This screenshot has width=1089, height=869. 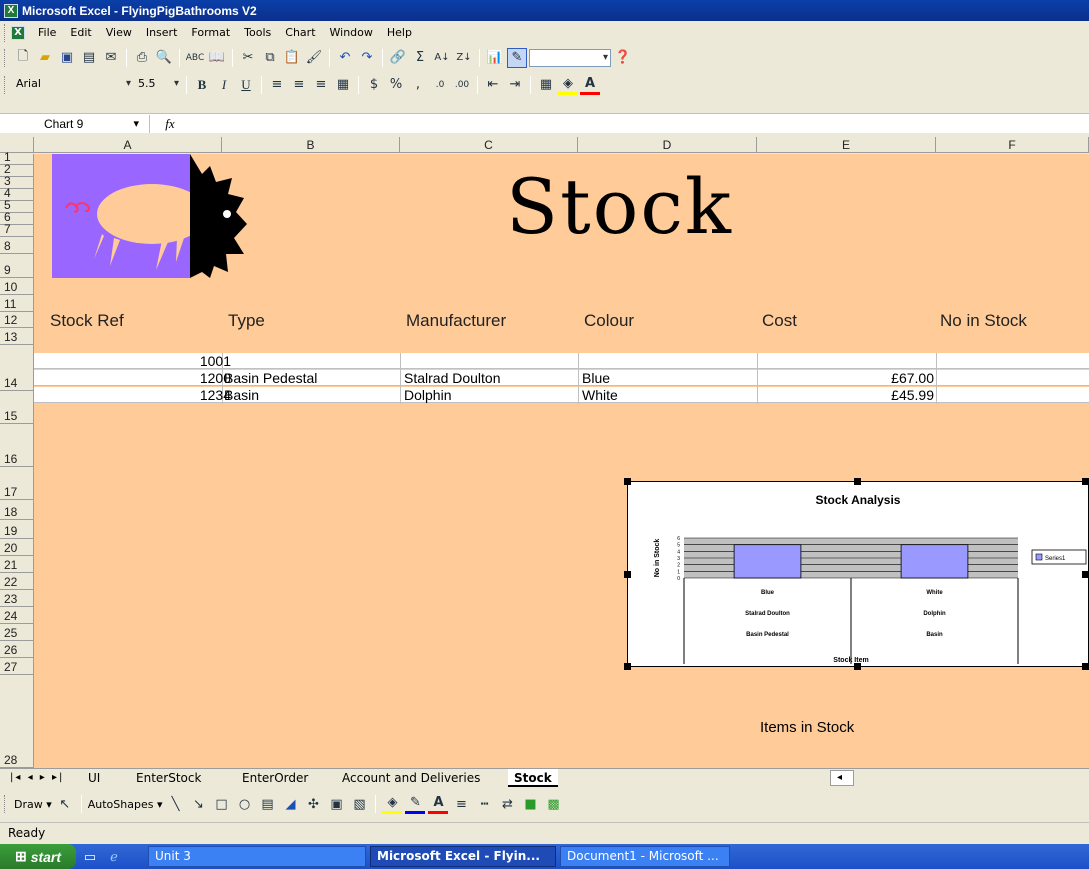 I want to click on permission-icon: ▤, so click(x=89, y=58).